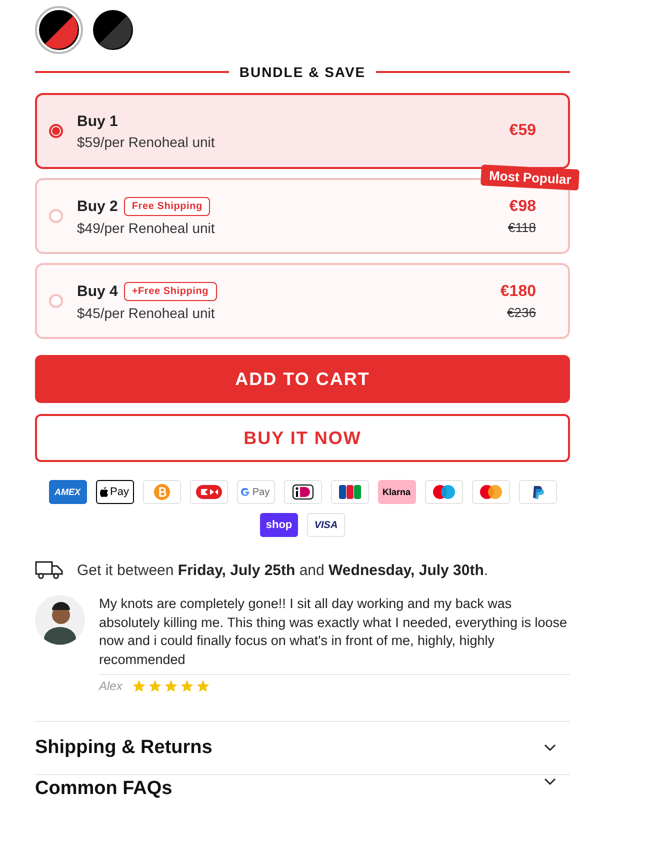 This screenshot has width=670, height=842. What do you see at coordinates (170, 291) in the screenshot?
I see `shipping-badge: +Free Shipping` at bounding box center [170, 291].